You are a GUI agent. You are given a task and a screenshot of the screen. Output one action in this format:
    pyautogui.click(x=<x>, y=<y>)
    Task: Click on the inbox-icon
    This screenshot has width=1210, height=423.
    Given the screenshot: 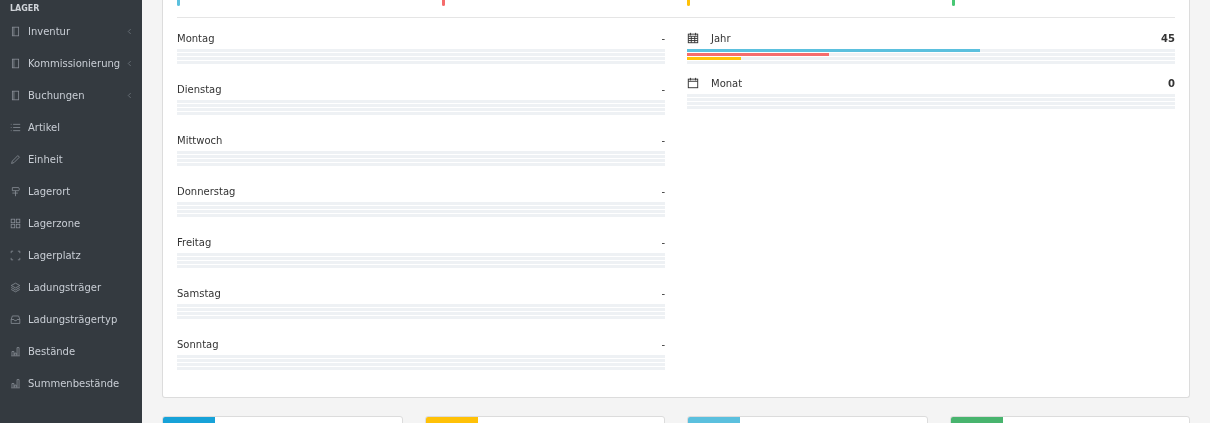 What is the action you would take?
    pyautogui.click(x=15, y=319)
    